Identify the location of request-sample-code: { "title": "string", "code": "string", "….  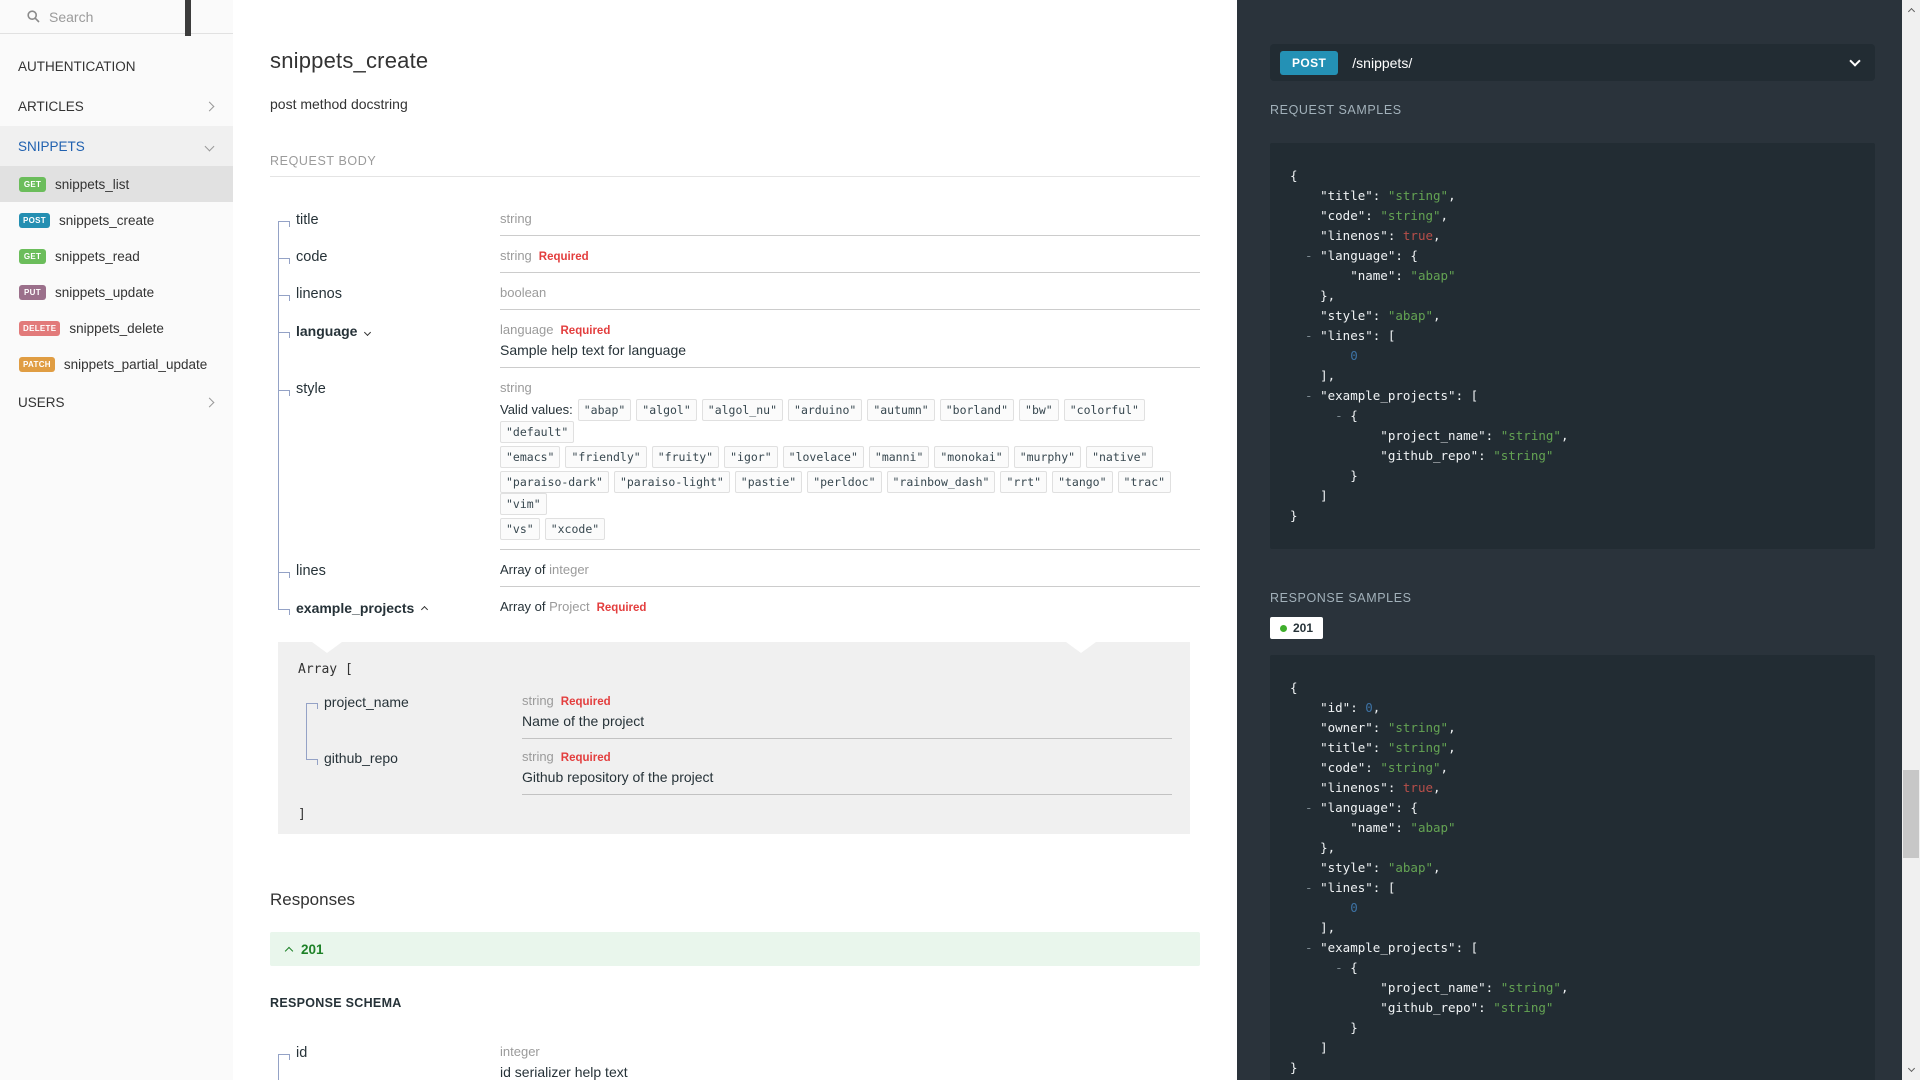
(1572, 346).